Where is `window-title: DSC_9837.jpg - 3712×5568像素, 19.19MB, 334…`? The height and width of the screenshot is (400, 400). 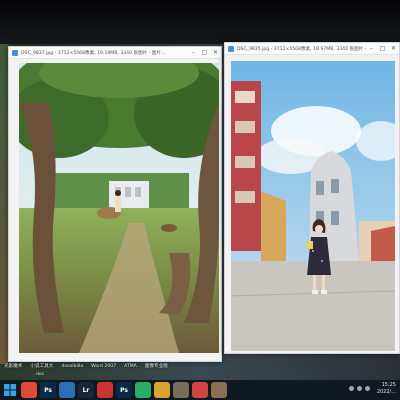 window-title: DSC_9837.jpg - 3712×5568像素, 19.19MB, 334… is located at coordinates (93, 53).